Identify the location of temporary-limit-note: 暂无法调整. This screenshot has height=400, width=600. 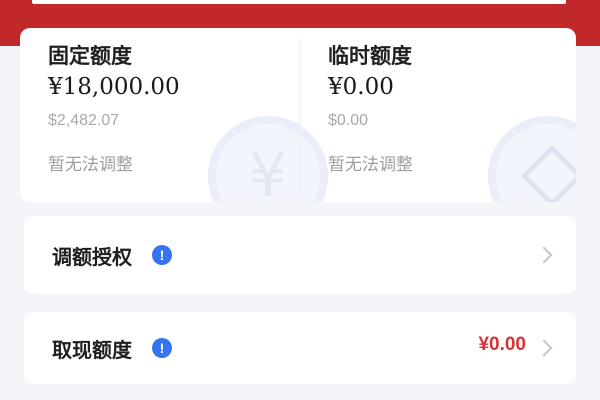
(370, 165).